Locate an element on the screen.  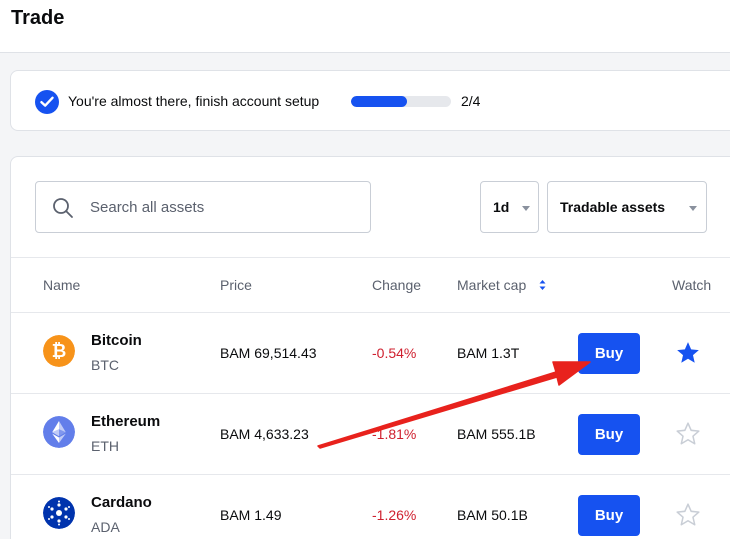
column-header-watch: Watch is located at coordinates (692, 285).